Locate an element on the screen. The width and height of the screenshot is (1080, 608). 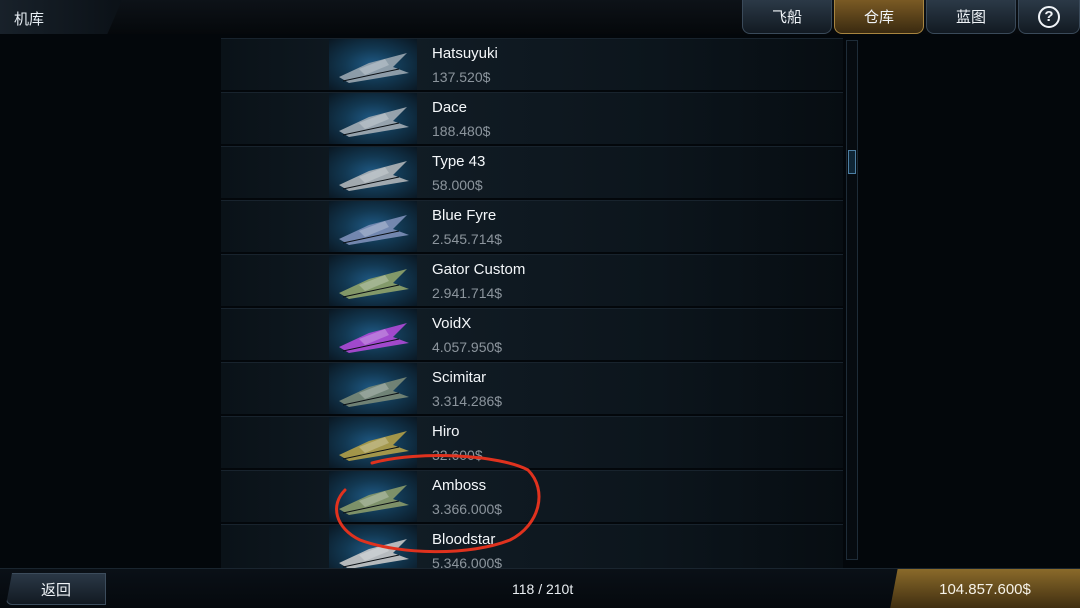
ship-row: VoidX 4.057.950$ is located at coordinates (532, 334).